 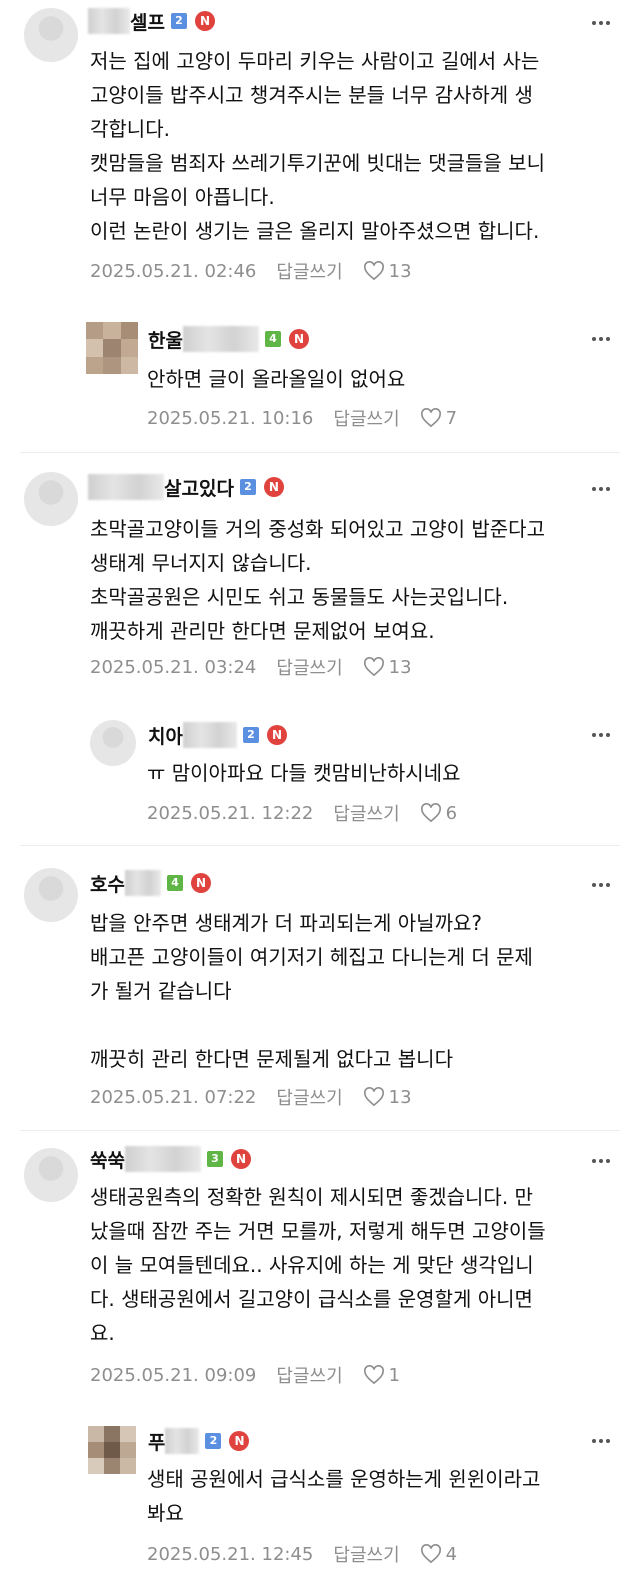 I want to click on like-button: 6, so click(x=438, y=813).